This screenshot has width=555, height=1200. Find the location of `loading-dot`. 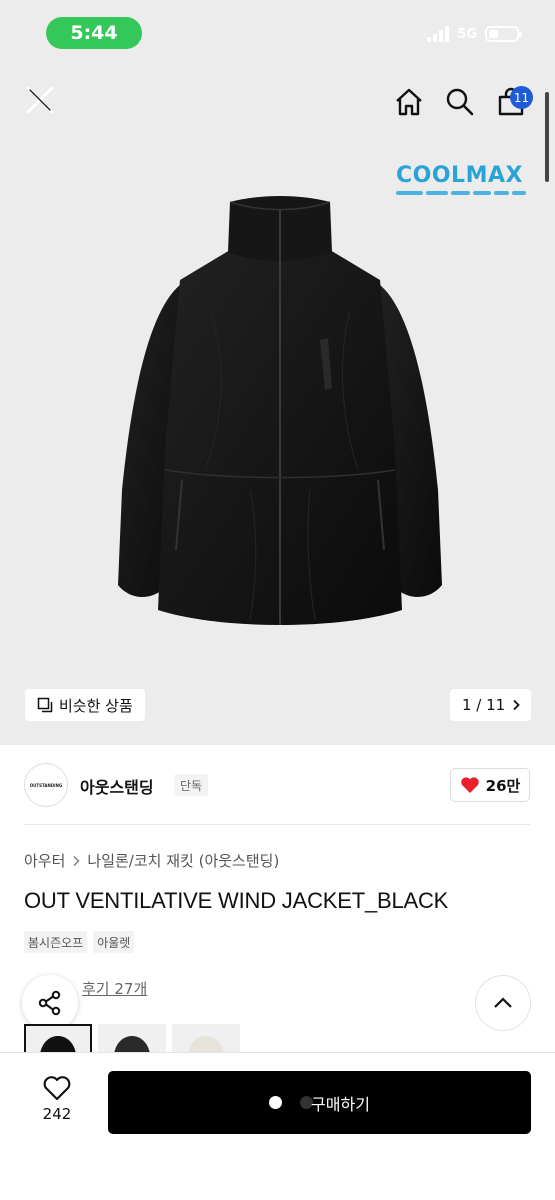

loading-dot is located at coordinates (276, 1102).